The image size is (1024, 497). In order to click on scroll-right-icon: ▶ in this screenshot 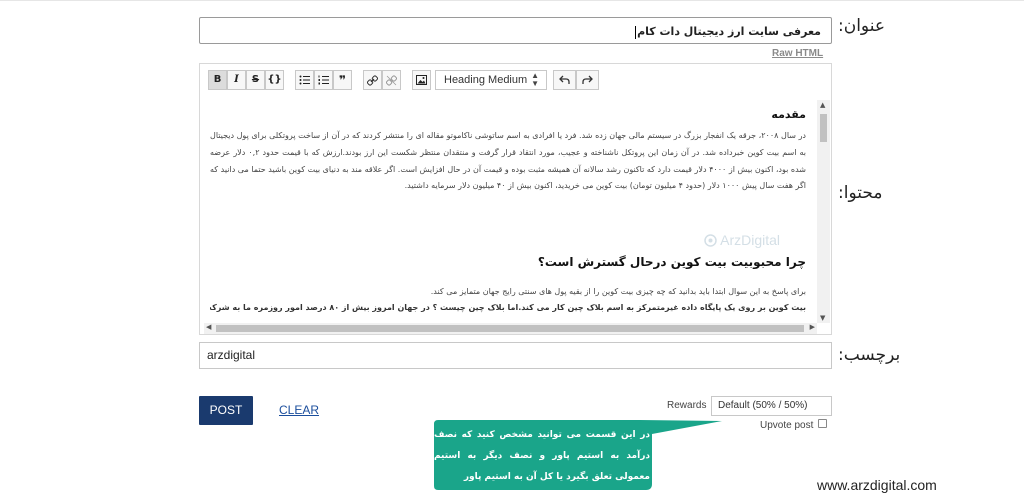, I will do `click(812, 327)`.